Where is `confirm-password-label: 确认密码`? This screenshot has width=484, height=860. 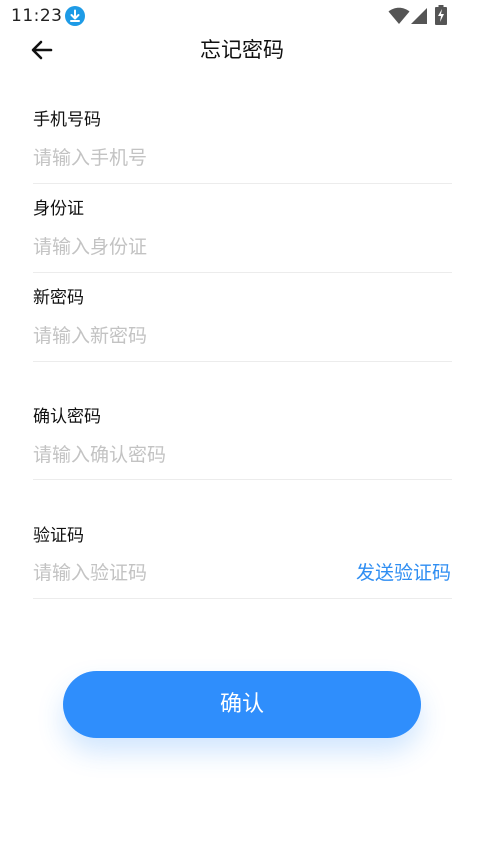 confirm-password-label: 确认密码 is located at coordinates (67, 417).